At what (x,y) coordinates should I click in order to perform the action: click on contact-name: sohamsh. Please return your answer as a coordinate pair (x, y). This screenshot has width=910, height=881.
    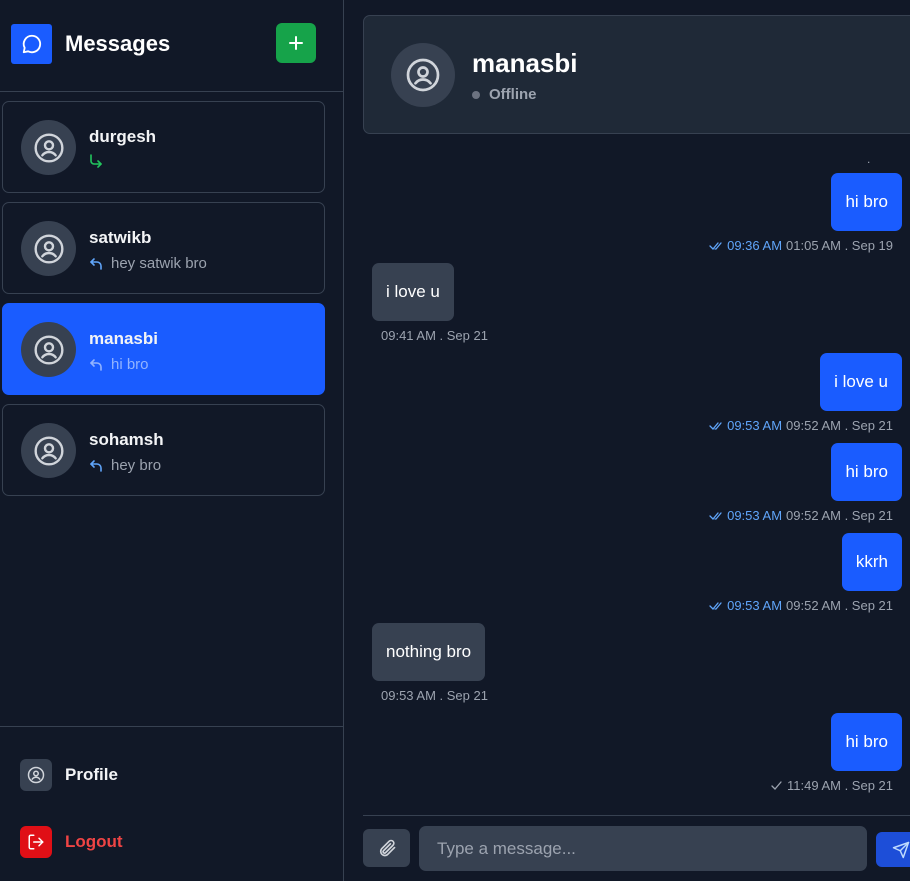
    Looking at the image, I should click on (126, 439).